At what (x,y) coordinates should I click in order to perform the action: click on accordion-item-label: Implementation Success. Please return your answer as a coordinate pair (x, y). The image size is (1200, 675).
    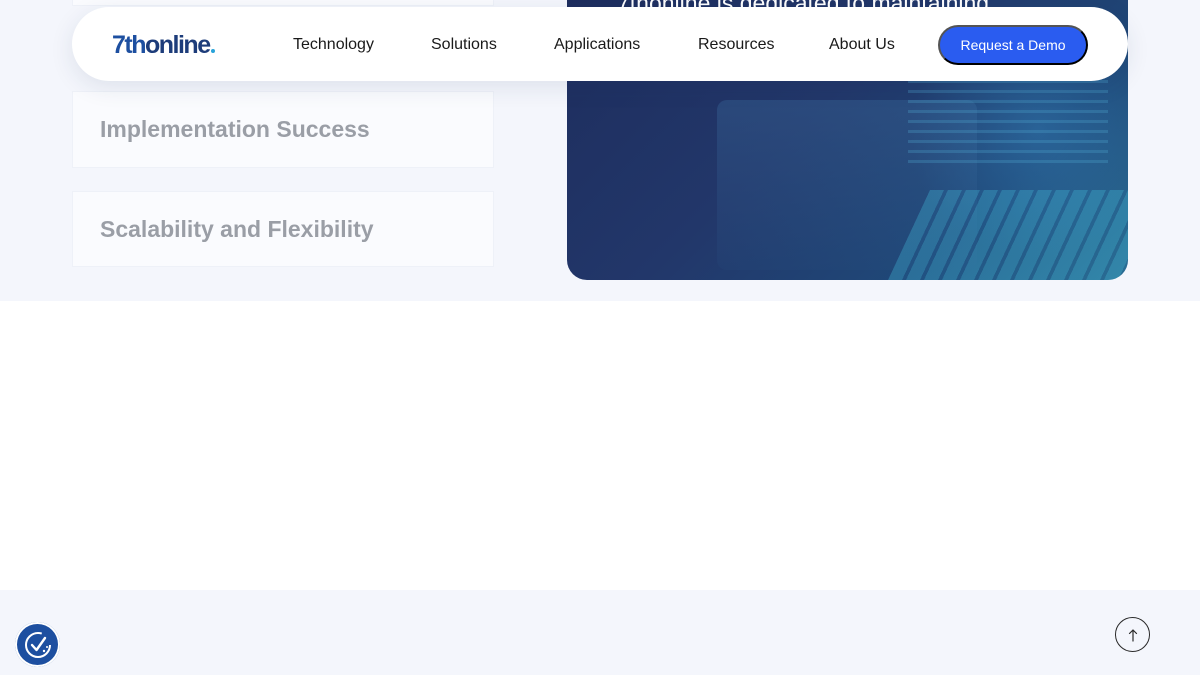
    Looking at the image, I should click on (235, 129).